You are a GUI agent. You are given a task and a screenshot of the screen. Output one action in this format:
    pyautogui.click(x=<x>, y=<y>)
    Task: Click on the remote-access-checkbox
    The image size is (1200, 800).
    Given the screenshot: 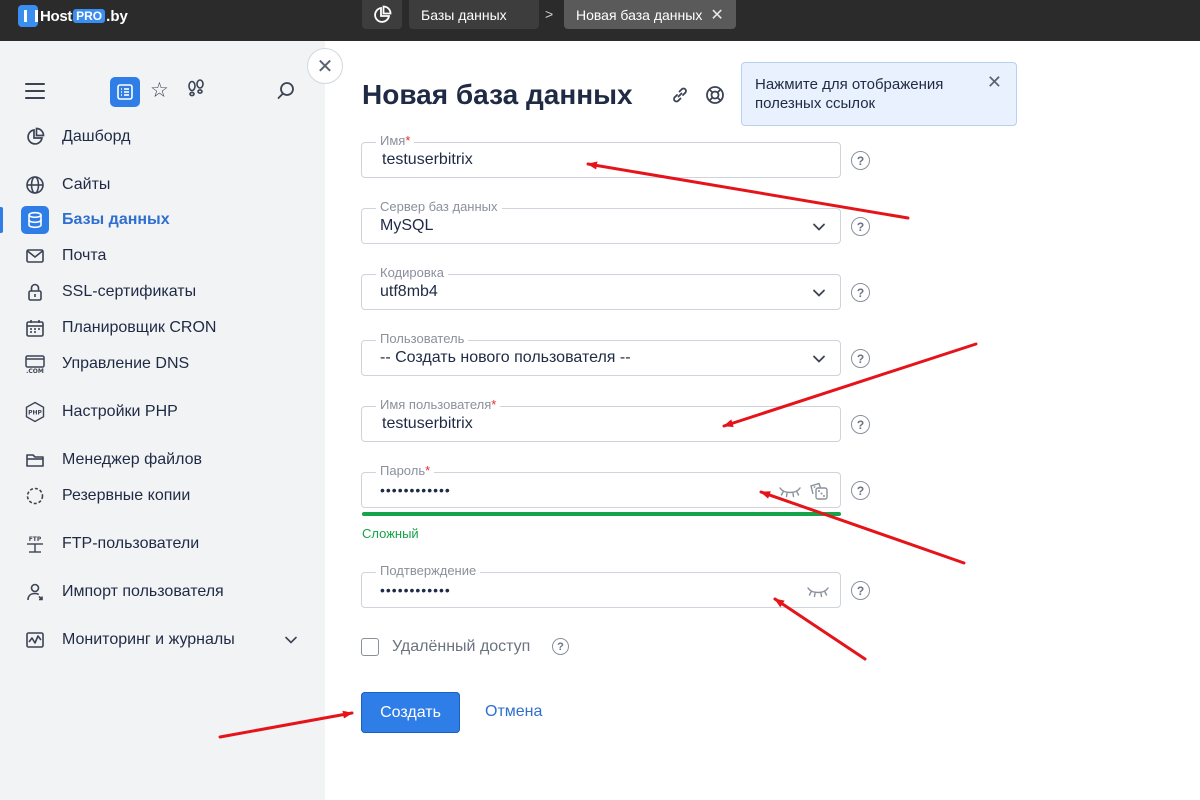 What is the action you would take?
    pyautogui.click(x=370, y=647)
    